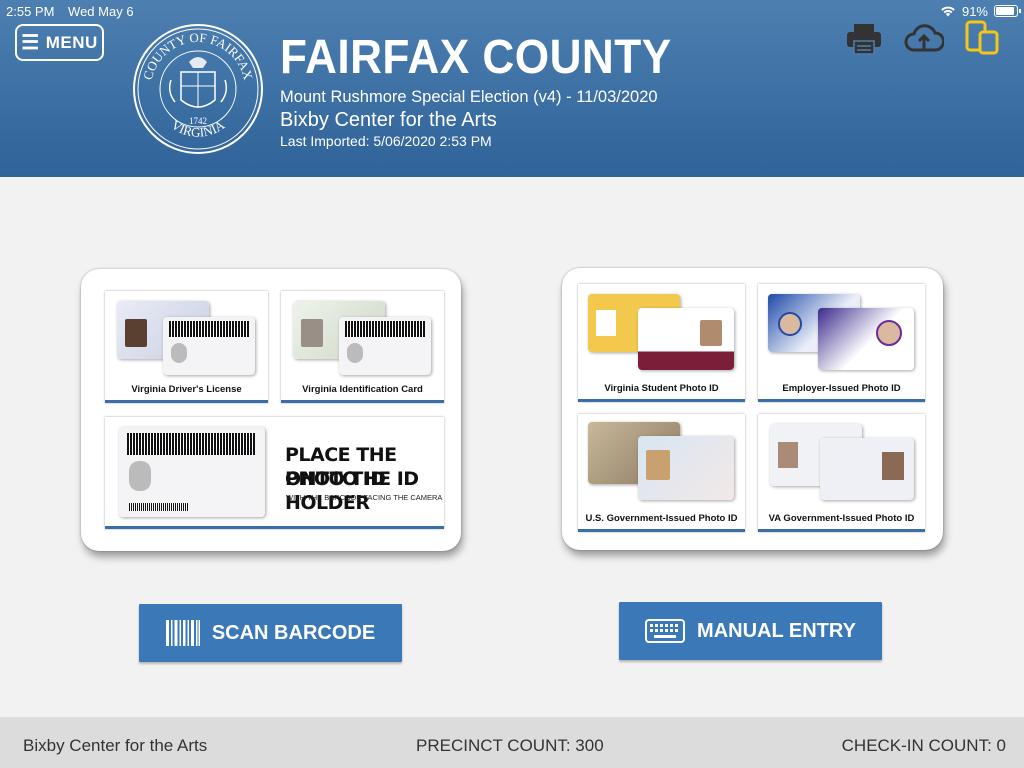 Image resolution: width=1024 pixels, height=768 pixels. I want to click on tile-employer-id: Employer-Issued Photo ID, so click(841, 343).